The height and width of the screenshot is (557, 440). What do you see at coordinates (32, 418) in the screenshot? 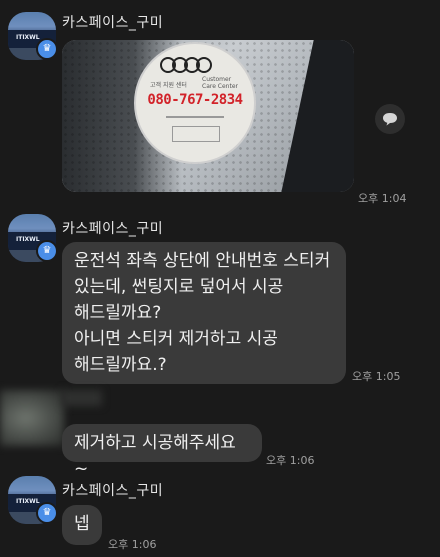
I see `blurred-avatar` at bounding box center [32, 418].